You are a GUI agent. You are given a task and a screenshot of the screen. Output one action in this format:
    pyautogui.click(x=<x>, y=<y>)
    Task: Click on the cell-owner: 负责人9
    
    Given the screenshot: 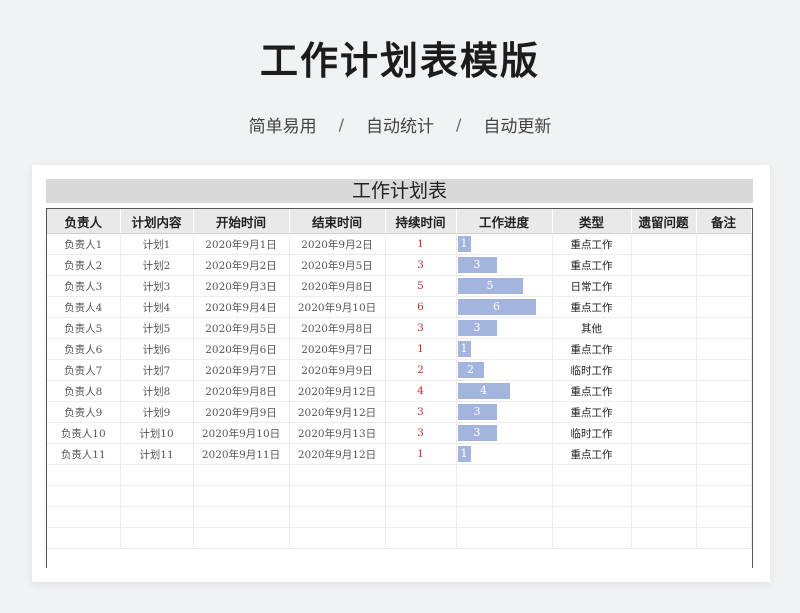 What is the action you would take?
    pyautogui.click(x=84, y=412)
    